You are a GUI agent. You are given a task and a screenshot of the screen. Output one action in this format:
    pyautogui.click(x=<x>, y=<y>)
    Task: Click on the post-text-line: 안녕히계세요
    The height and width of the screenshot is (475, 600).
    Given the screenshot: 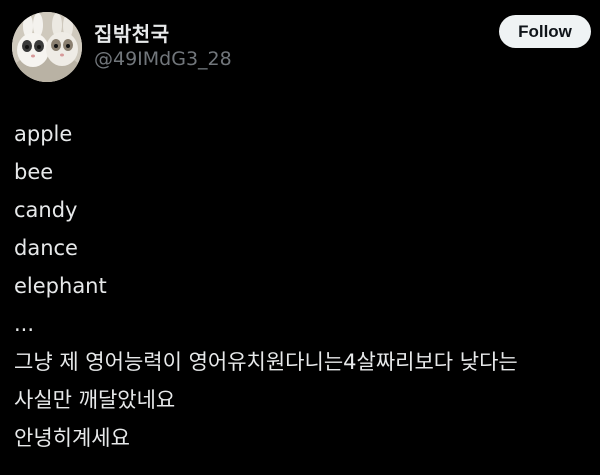 What is the action you would take?
    pyautogui.click(x=72, y=438)
    